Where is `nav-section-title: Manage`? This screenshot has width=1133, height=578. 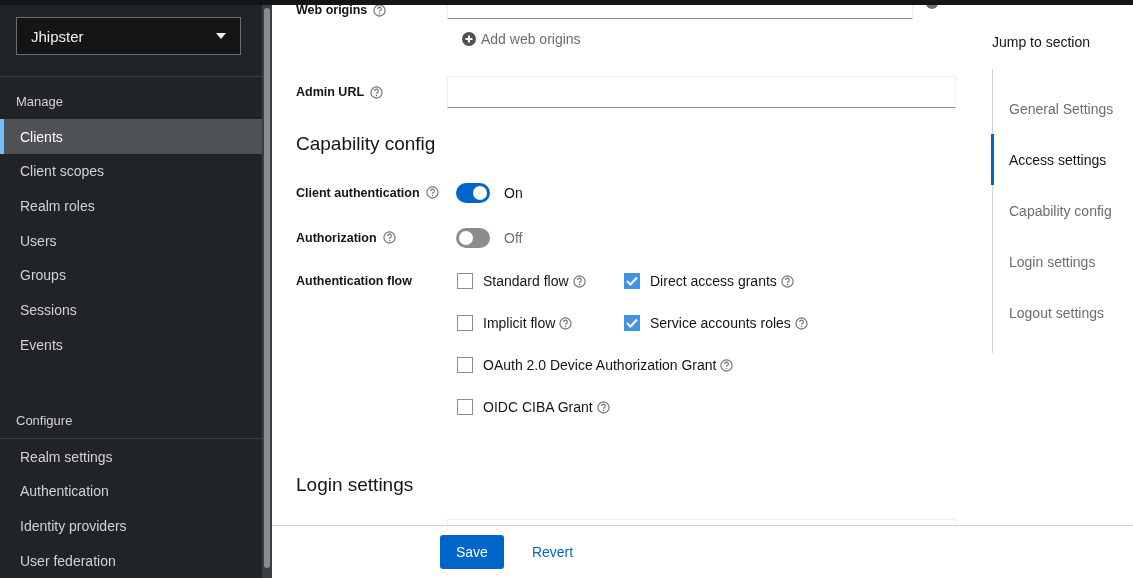 nav-section-title: Manage is located at coordinates (39, 102).